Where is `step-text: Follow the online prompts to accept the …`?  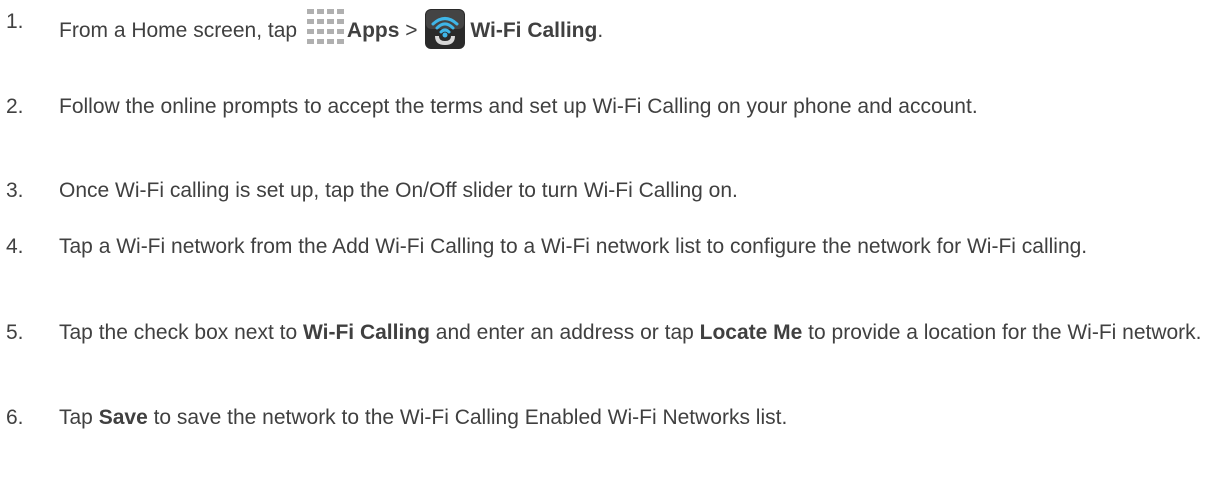
step-text: Follow the online prompts to accept the … is located at coordinates (518, 106).